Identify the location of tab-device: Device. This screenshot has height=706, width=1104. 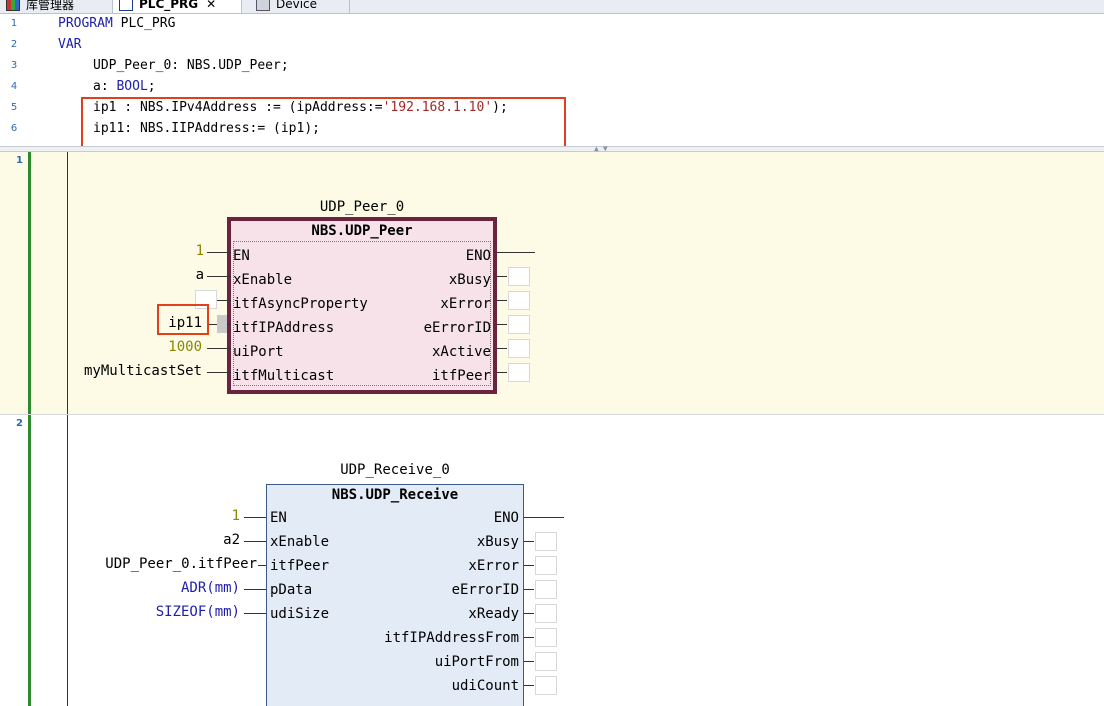
(300, 6).